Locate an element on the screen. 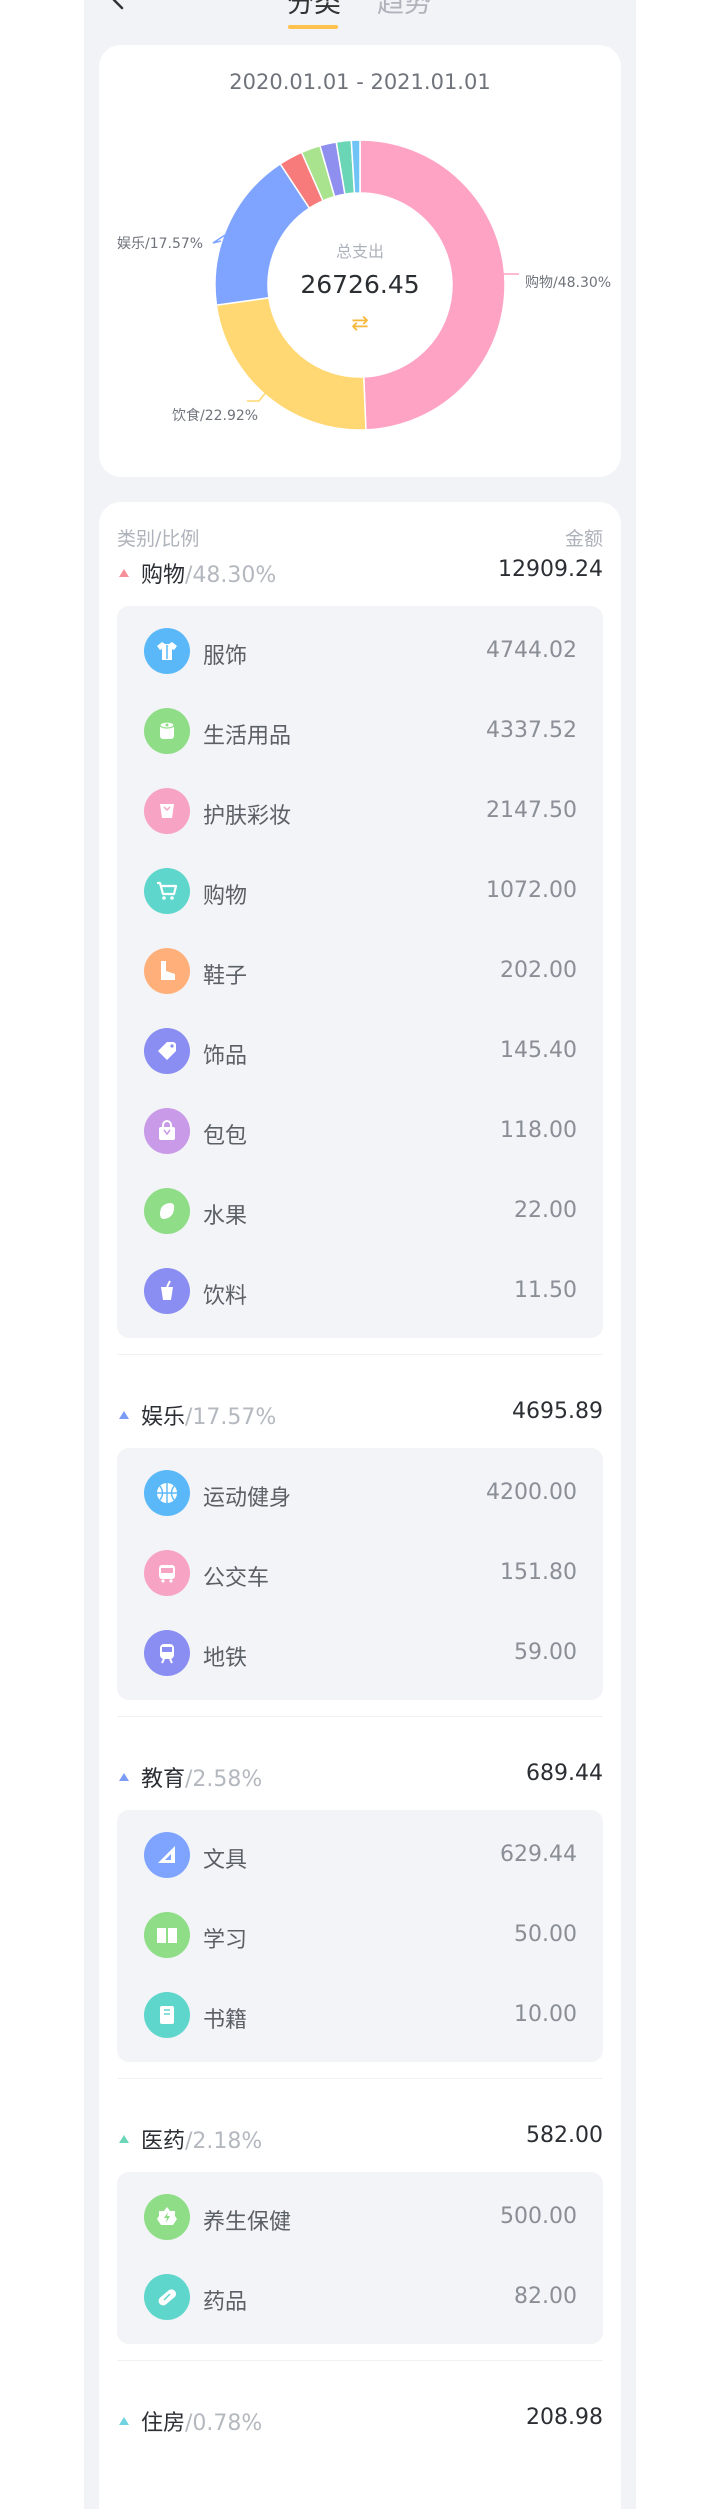  category-percent: /0.78% is located at coordinates (224, 2423).